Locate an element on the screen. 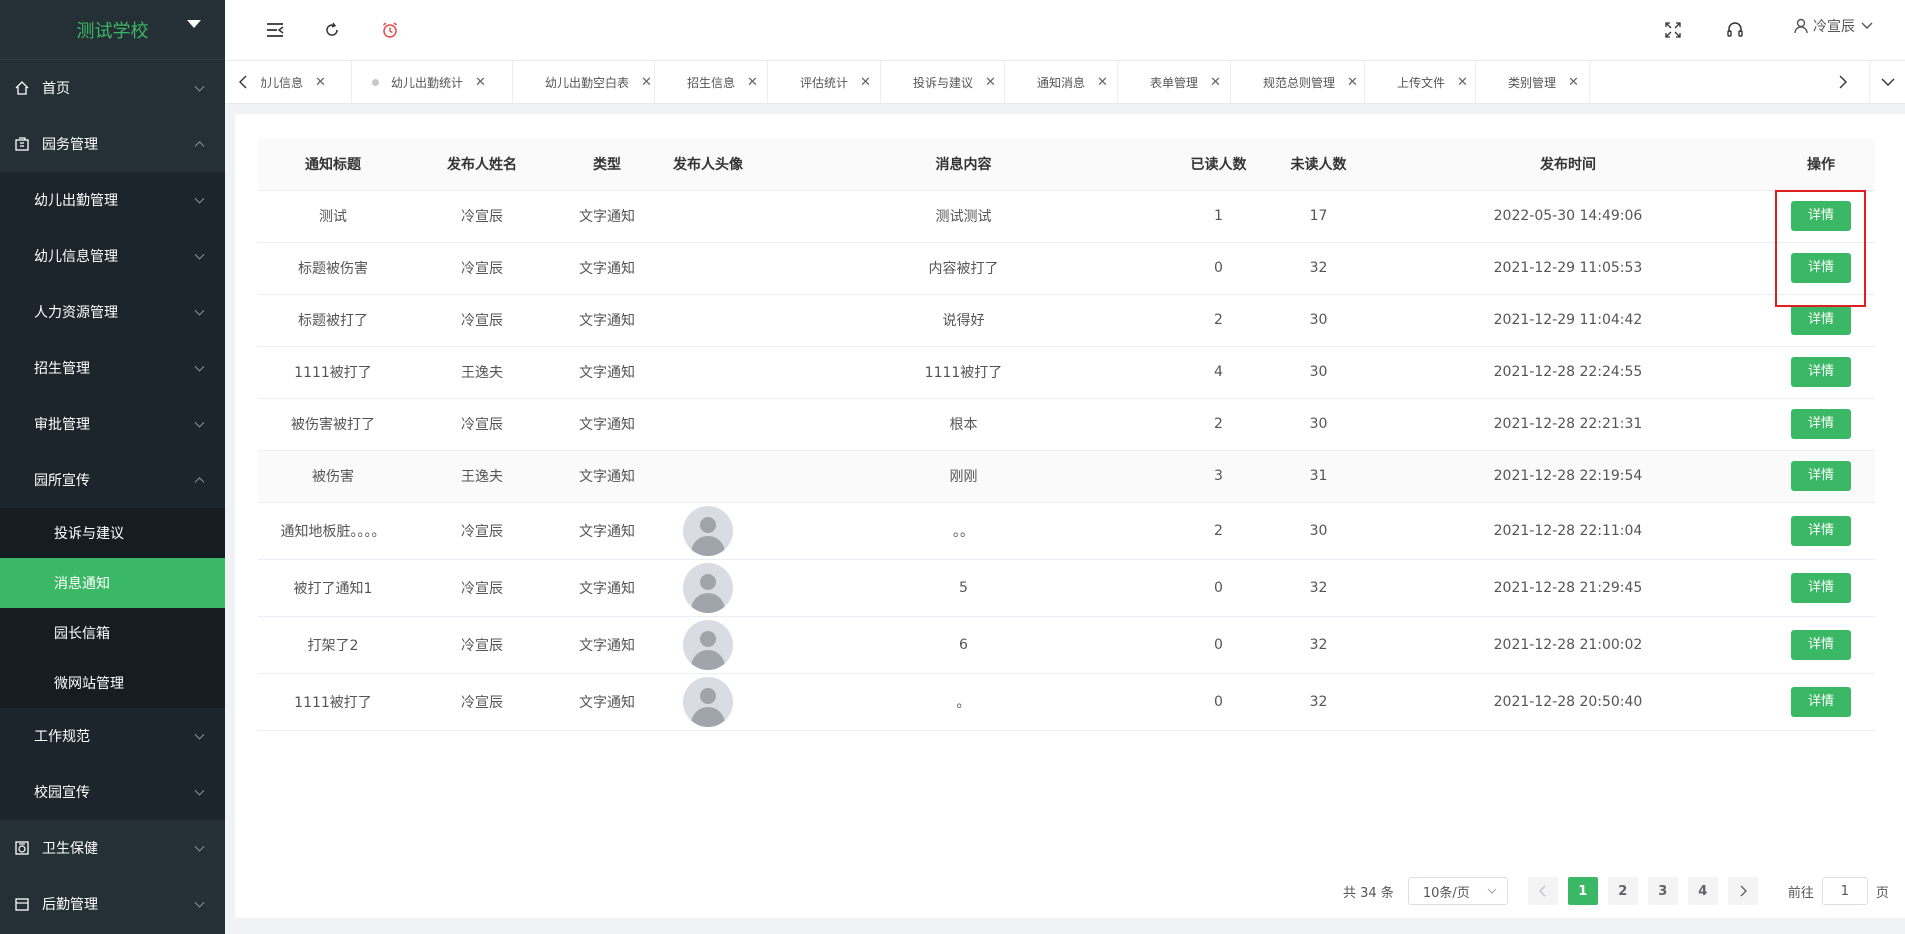  tab-attendance-blank: 幼儿出勤空白表 ✕ is located at coordinates (584, 82).